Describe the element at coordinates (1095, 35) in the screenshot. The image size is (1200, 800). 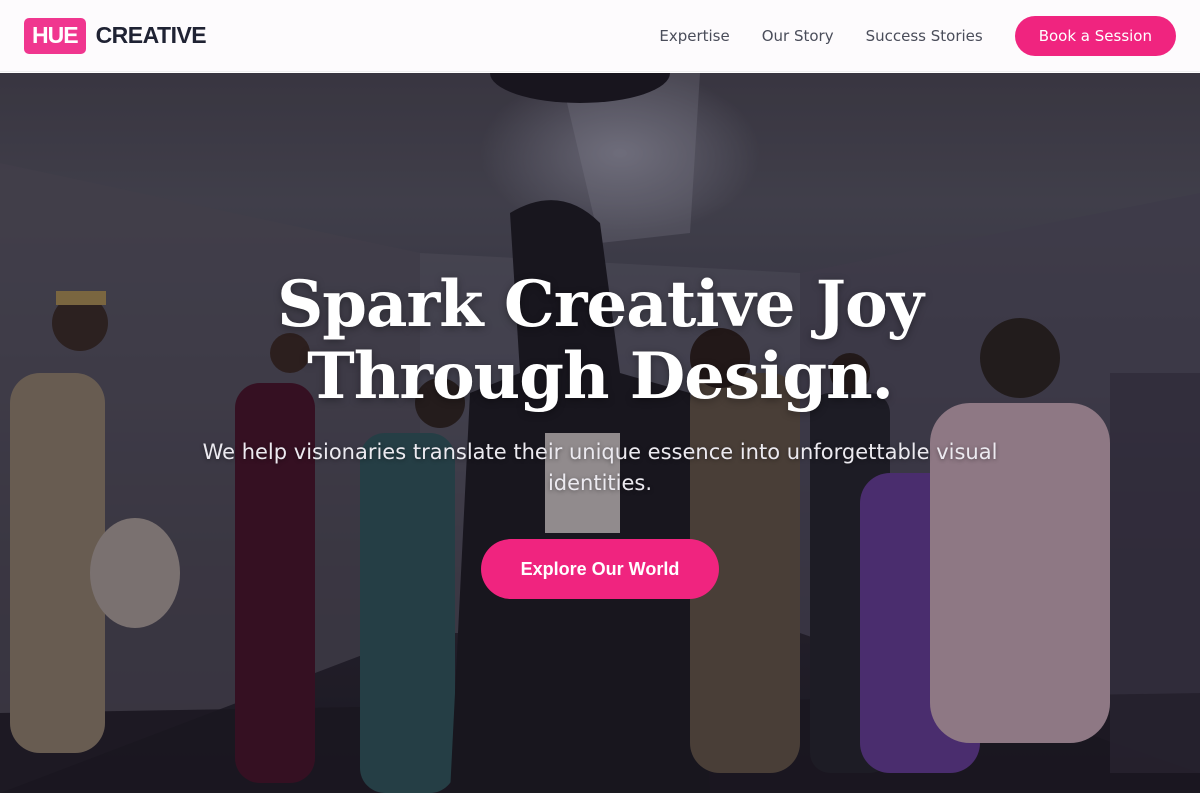
I see `book-session-button: Book a Session` at that location.